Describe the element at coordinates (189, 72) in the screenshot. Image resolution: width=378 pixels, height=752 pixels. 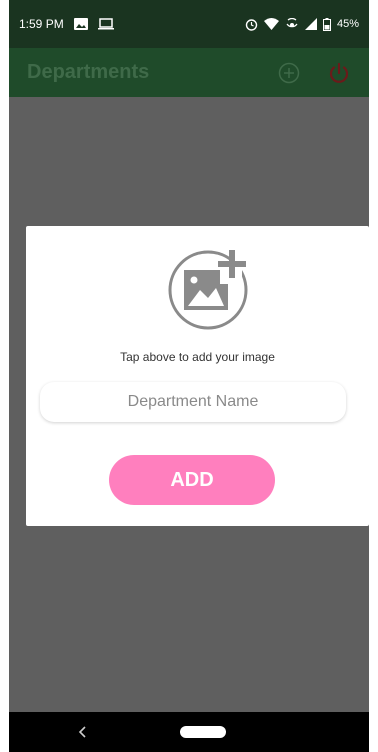
I see `app-bar: Departments` at that location.